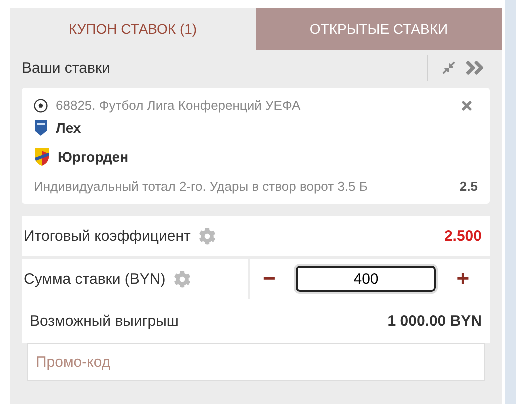 The width and height of the screenshot is (516, 412). Describe the element at coordinates (69, 128) in the screenshot. I see `team-name: Лех` at that location.